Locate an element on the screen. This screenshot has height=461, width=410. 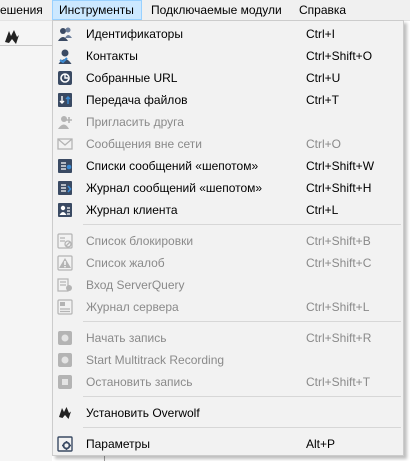
menu-item-contacts: Контакты Ctrl+Shift+O is located at coordinates (228, 56).